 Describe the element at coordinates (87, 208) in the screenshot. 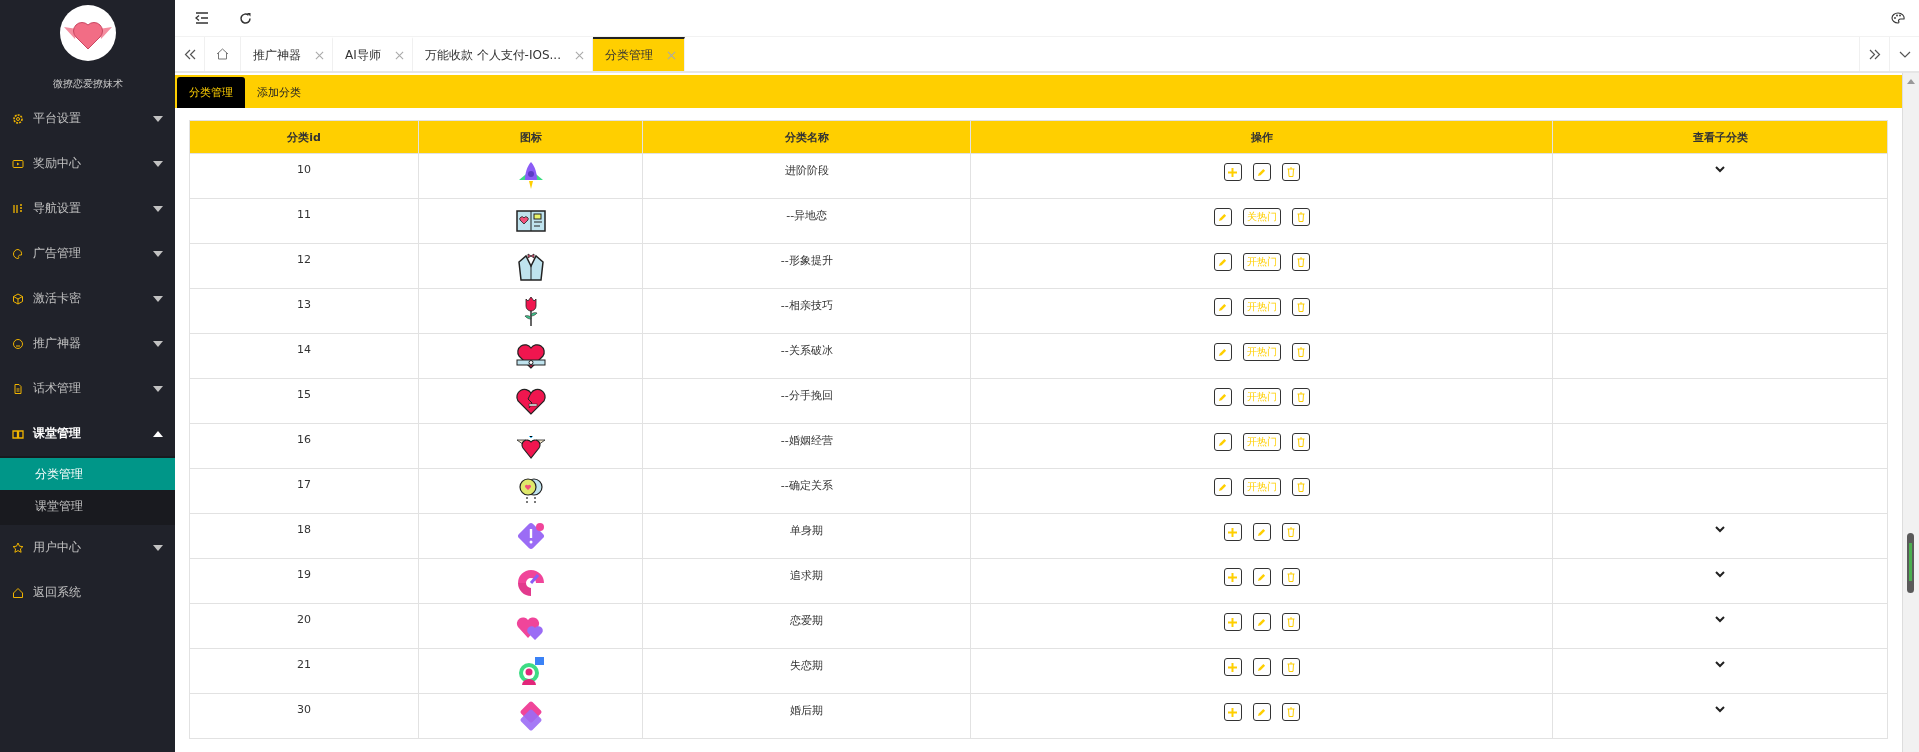

I see `menu-item: 导航设置` at that location.